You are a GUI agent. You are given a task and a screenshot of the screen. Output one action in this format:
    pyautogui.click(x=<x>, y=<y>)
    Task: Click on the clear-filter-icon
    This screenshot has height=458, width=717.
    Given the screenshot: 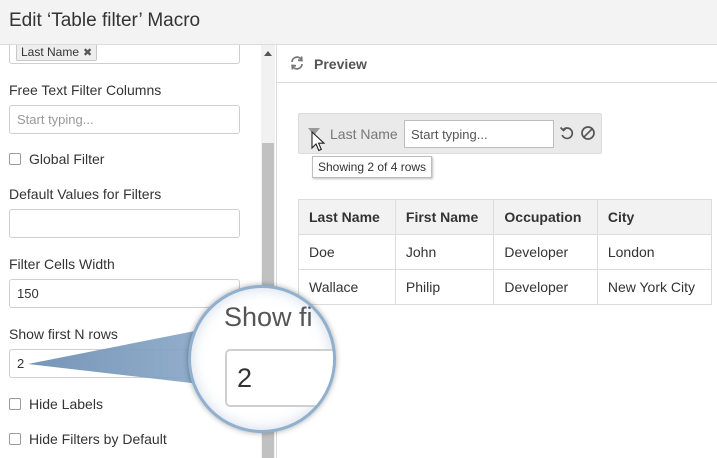 What is the action you would take?
    pyautogui.click(x=588, y=134)
    